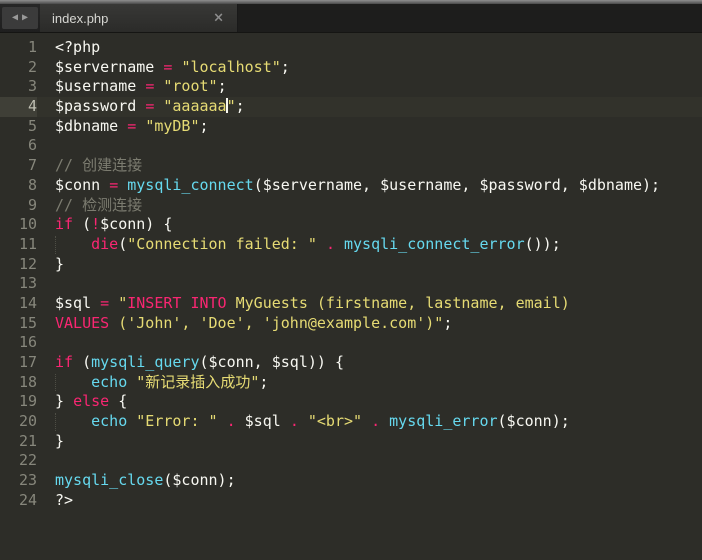 Image resolution: width=702 pixels, height=560 pixels. Describe the element at coordinates (27, 224) in the screenshot. I see `line-number: 10` at that location.